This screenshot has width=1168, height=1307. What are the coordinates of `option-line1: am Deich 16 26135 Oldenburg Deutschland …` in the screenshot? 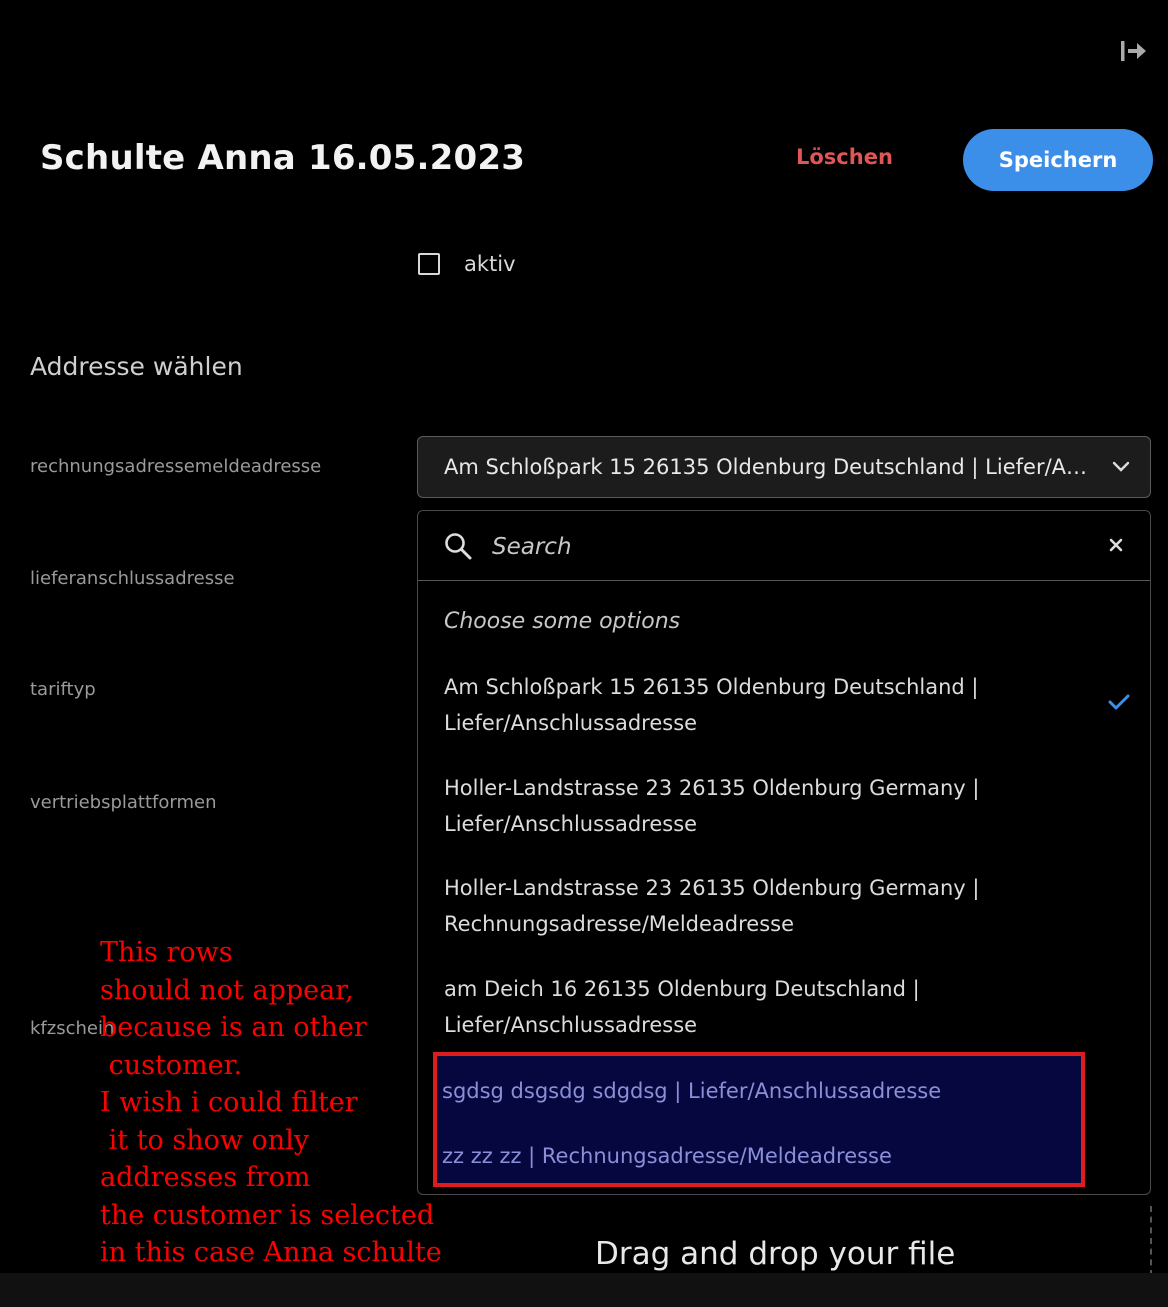 It's located at (682, 989).